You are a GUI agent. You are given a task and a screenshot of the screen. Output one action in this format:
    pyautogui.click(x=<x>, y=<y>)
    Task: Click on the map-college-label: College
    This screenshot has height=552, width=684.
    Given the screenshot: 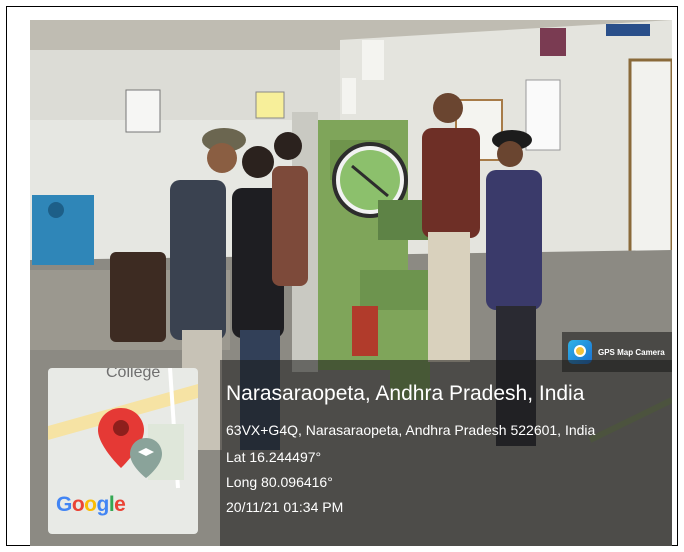 What is the action you would take?
    pyautogui.click(x=133, y=374)
    